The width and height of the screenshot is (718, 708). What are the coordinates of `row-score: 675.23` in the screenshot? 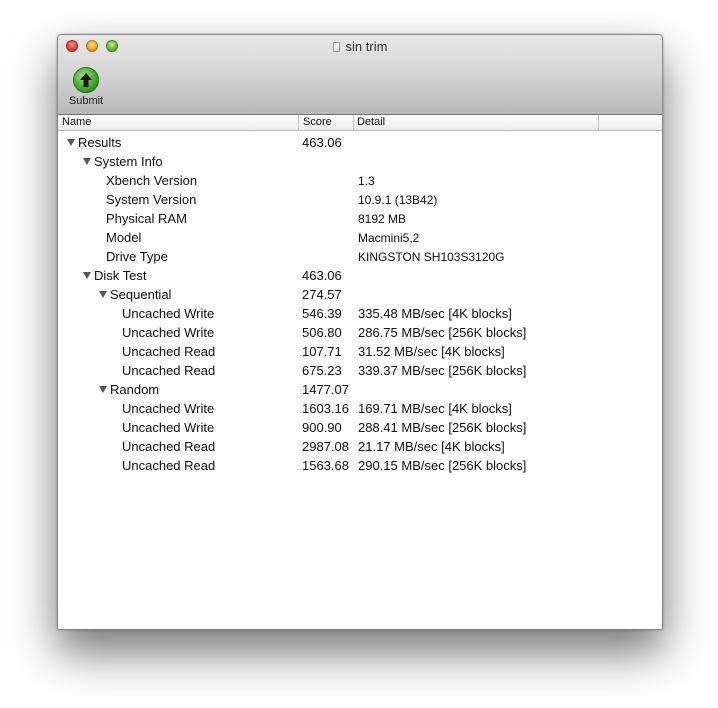 It's located at (322, 370).